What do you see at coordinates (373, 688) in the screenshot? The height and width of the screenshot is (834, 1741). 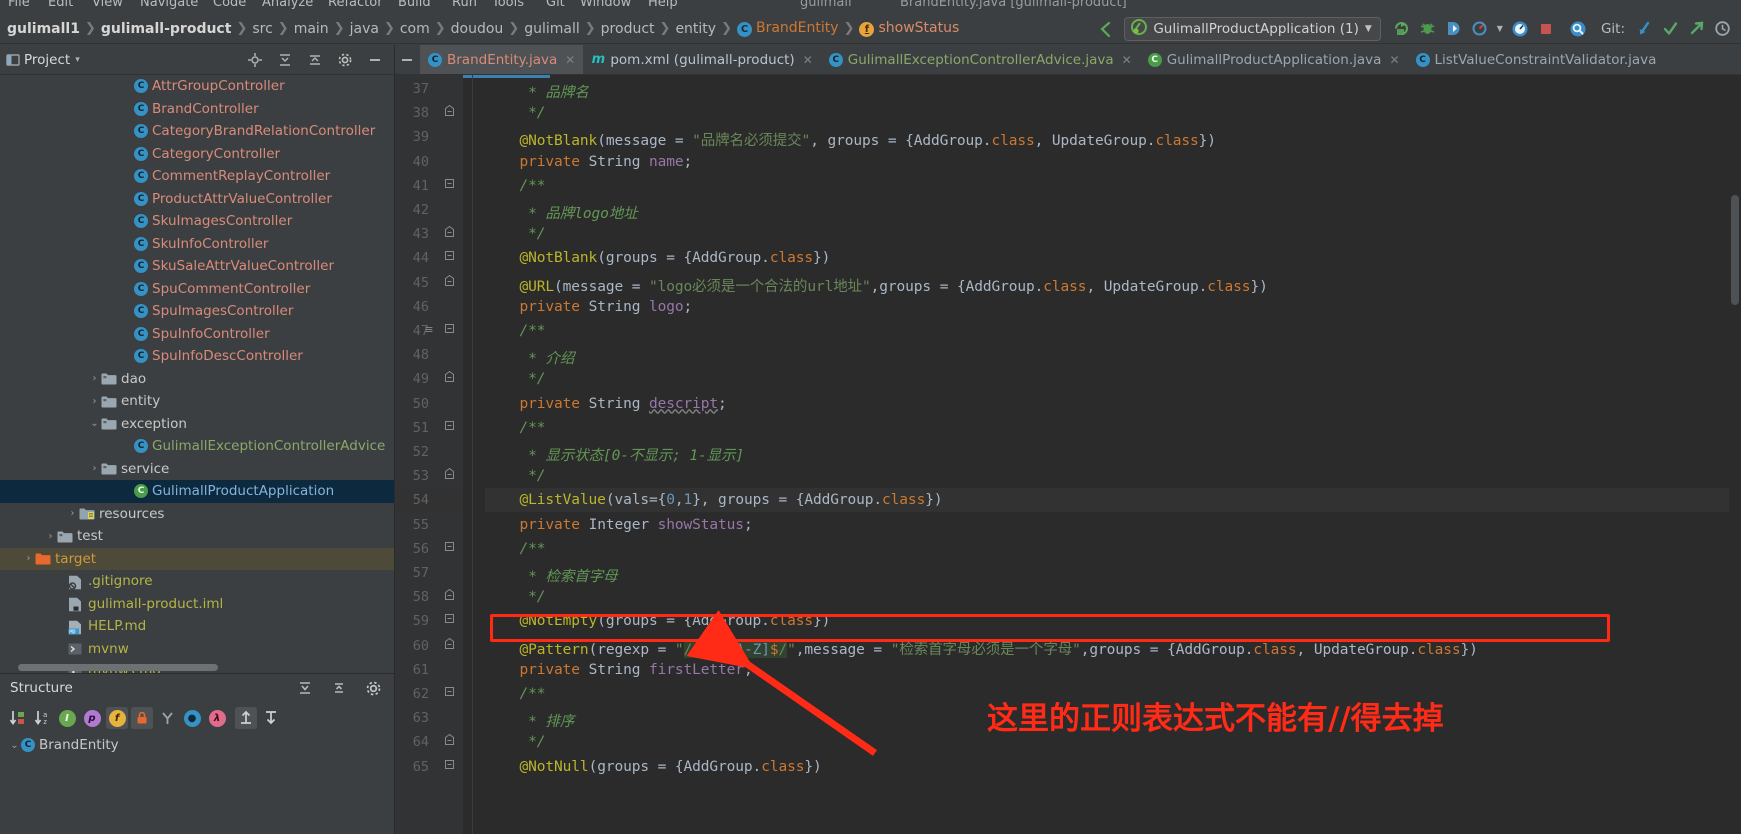 I see `settings-icon` at bounding box center [373, 688].